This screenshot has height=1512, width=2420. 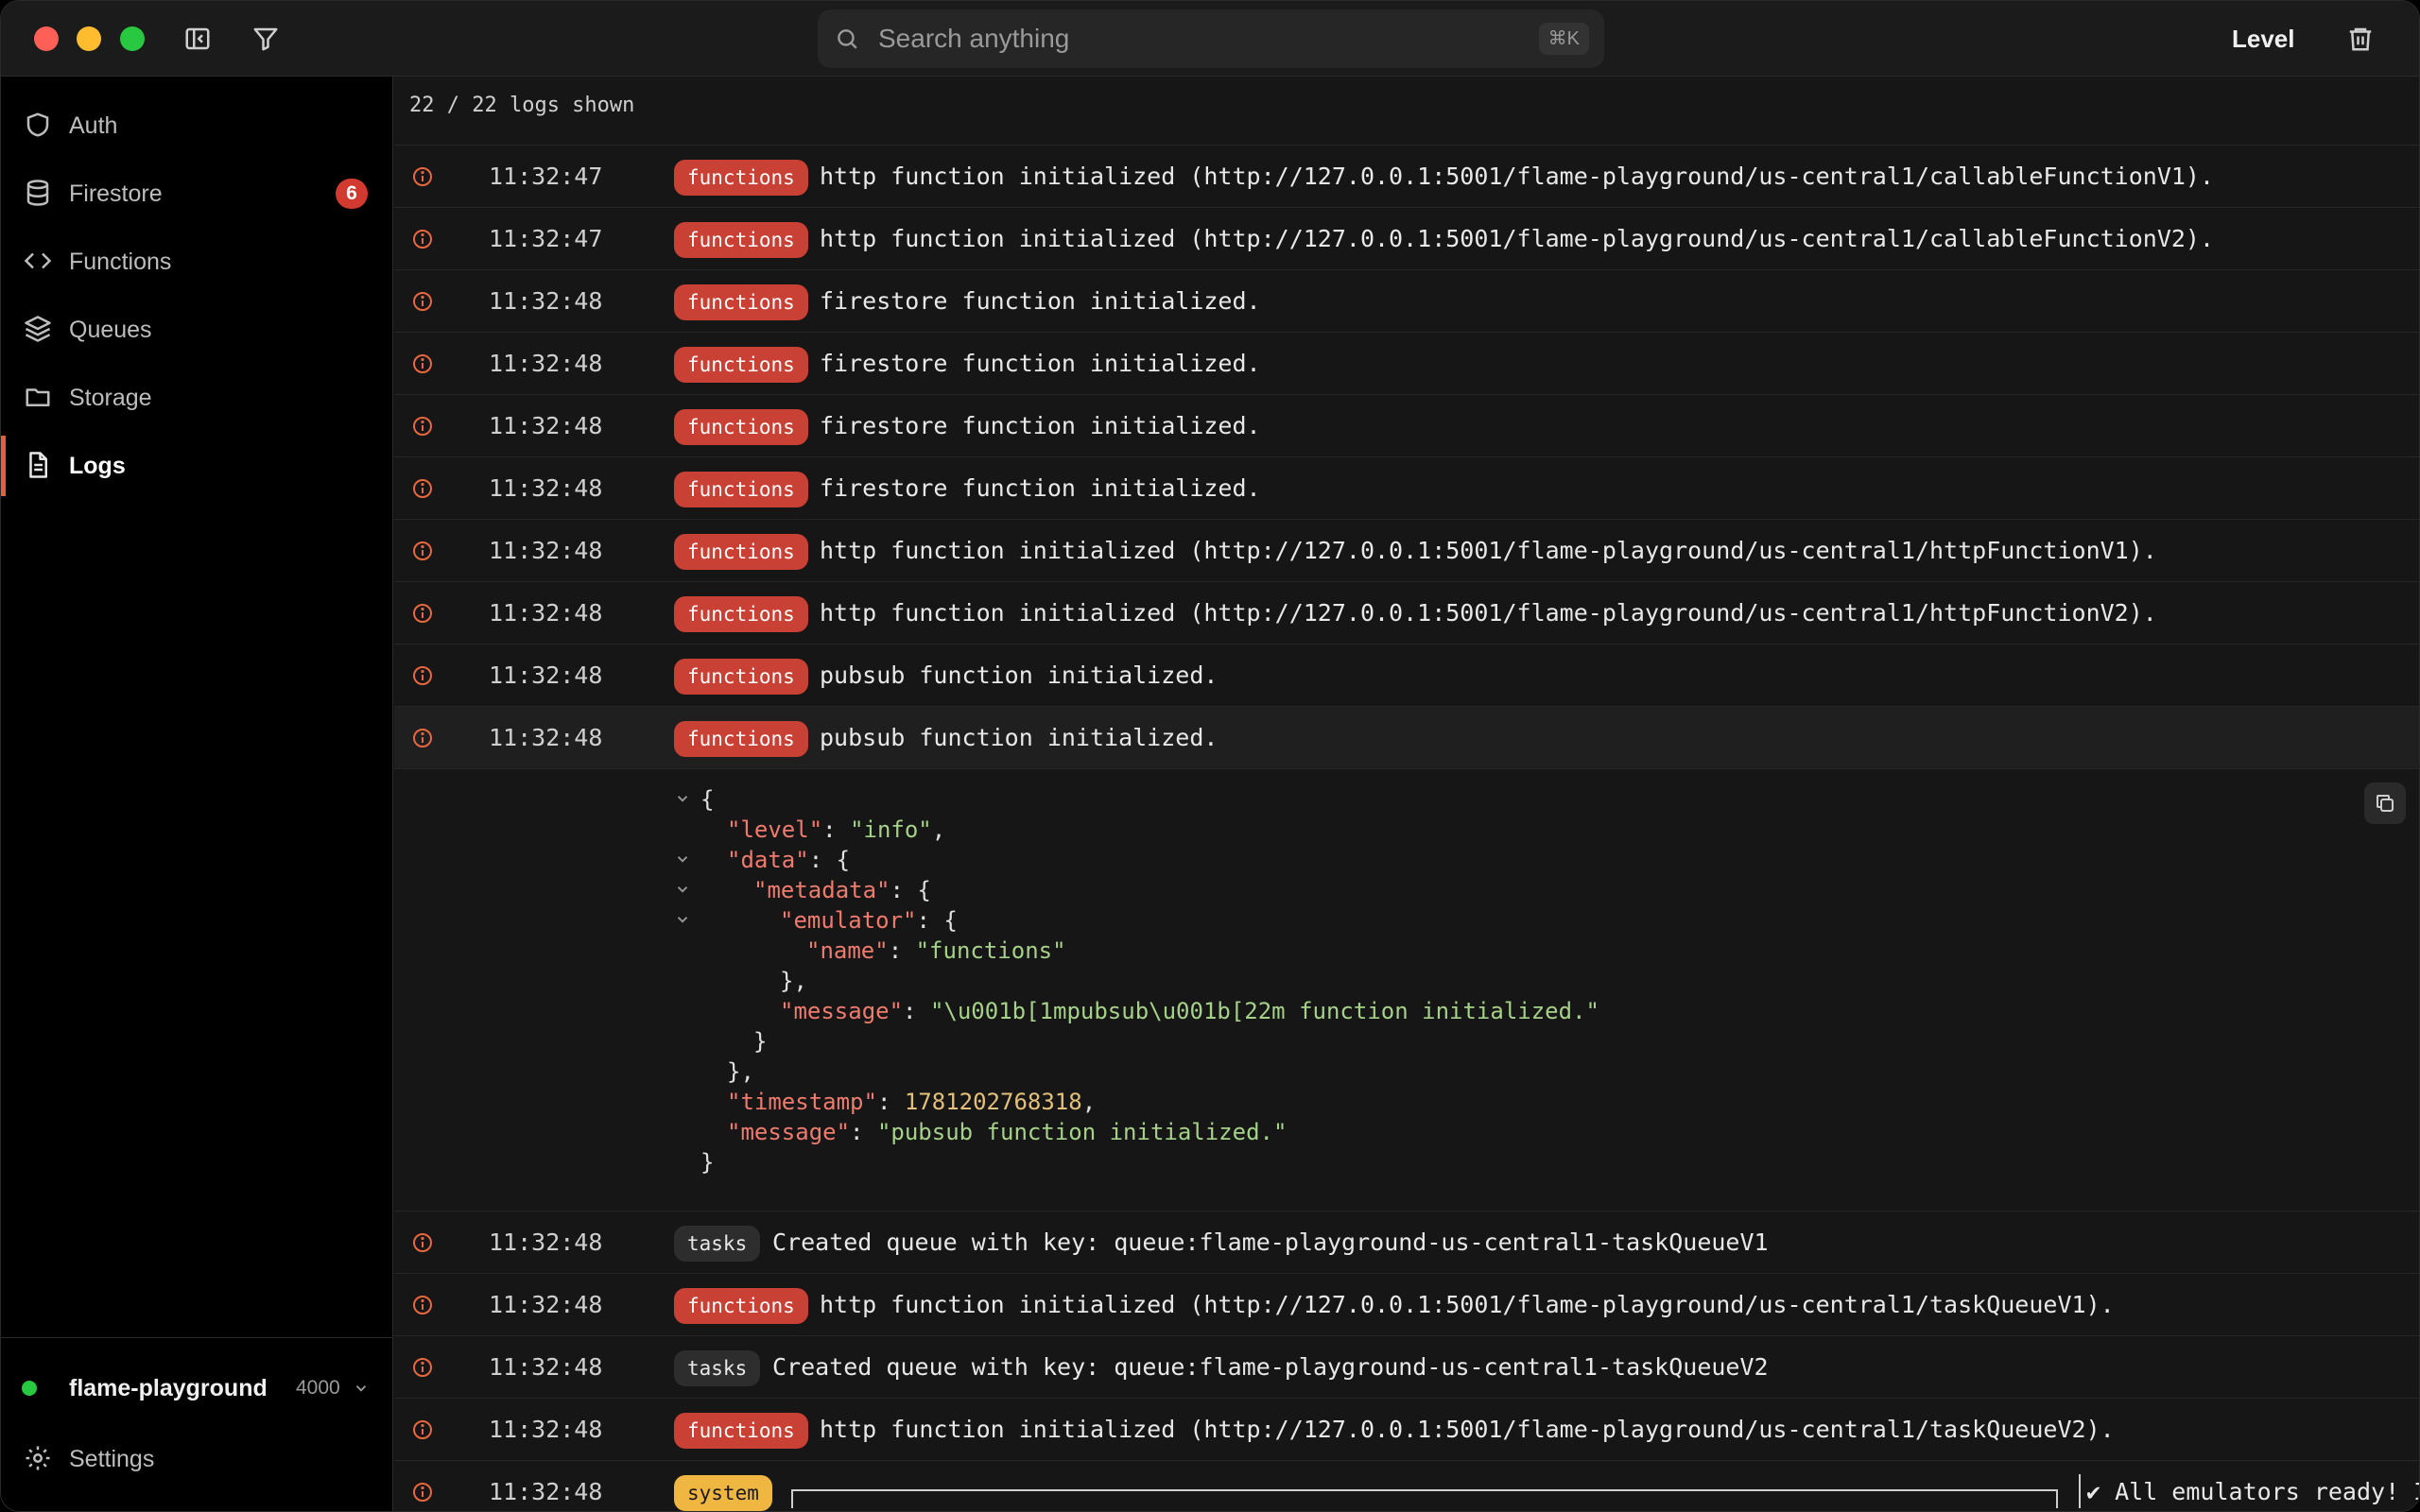 What do you see at coordinates (2360, 39) in the screenshot?
I see `clear-logs-icon` at bounding box center [2360, 39].